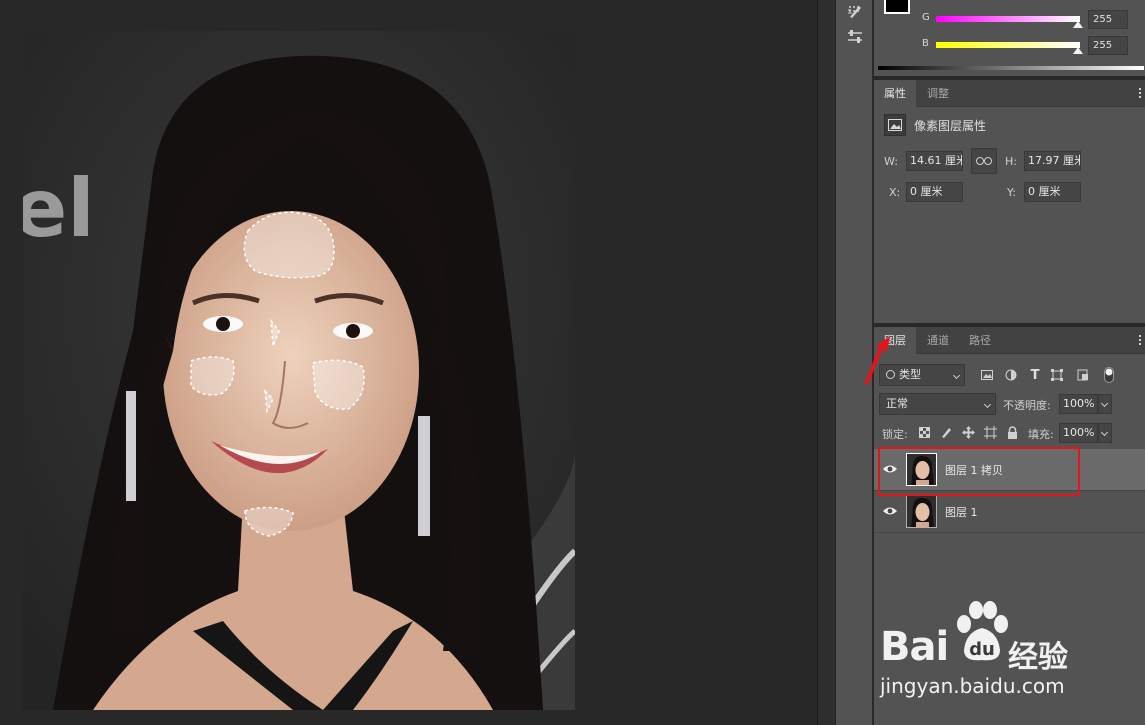  I want to click on opacity-dropdown, so click(1105, 404).